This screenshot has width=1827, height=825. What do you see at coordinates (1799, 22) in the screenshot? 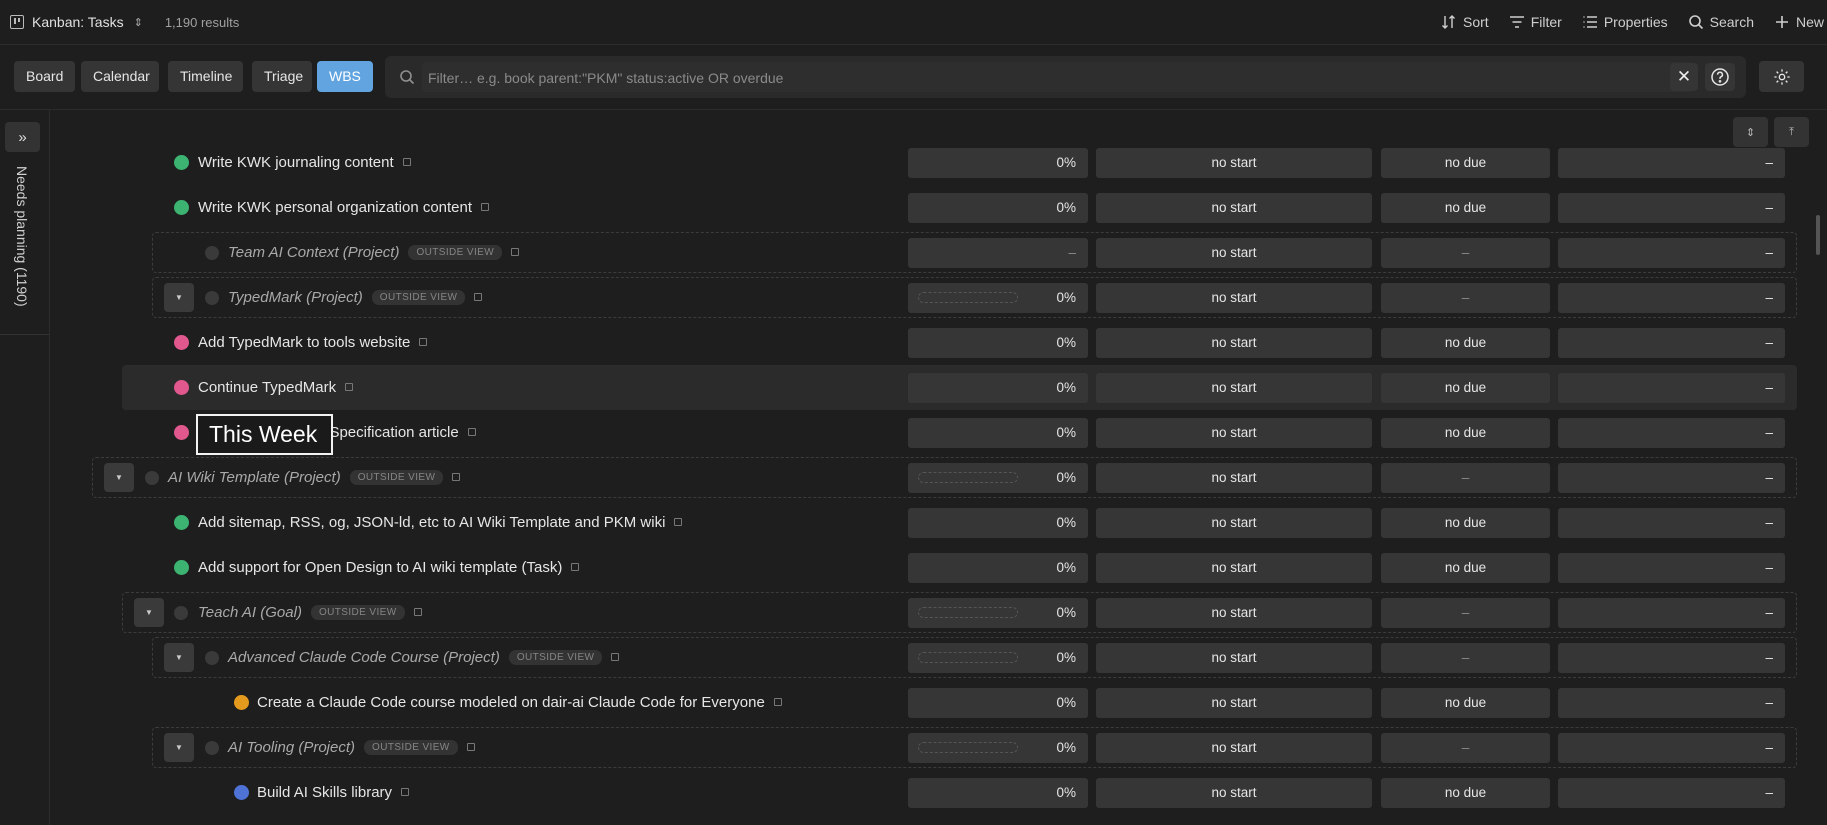
I see `new-button: New` at bounding box center [1799, 22].